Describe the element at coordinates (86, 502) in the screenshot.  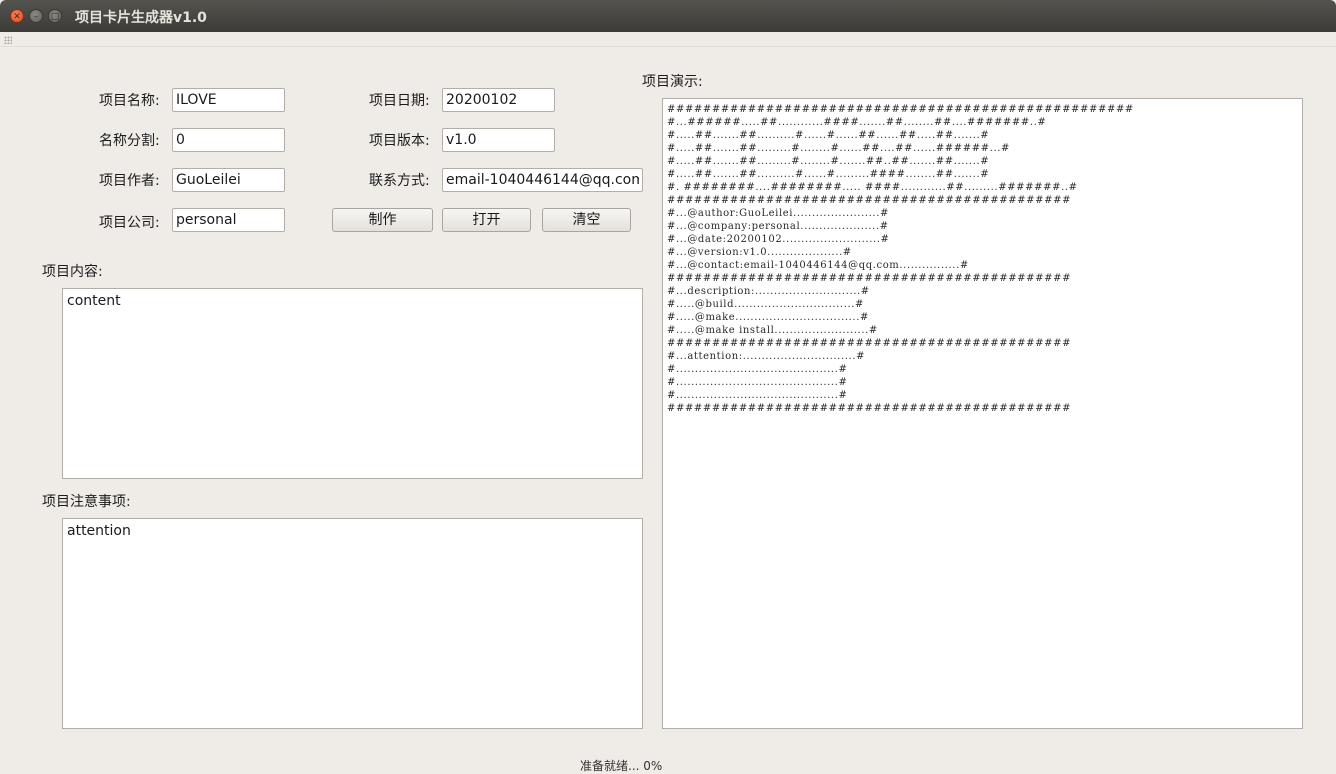
I see `attention-label: 项目注意事项:` at that location.